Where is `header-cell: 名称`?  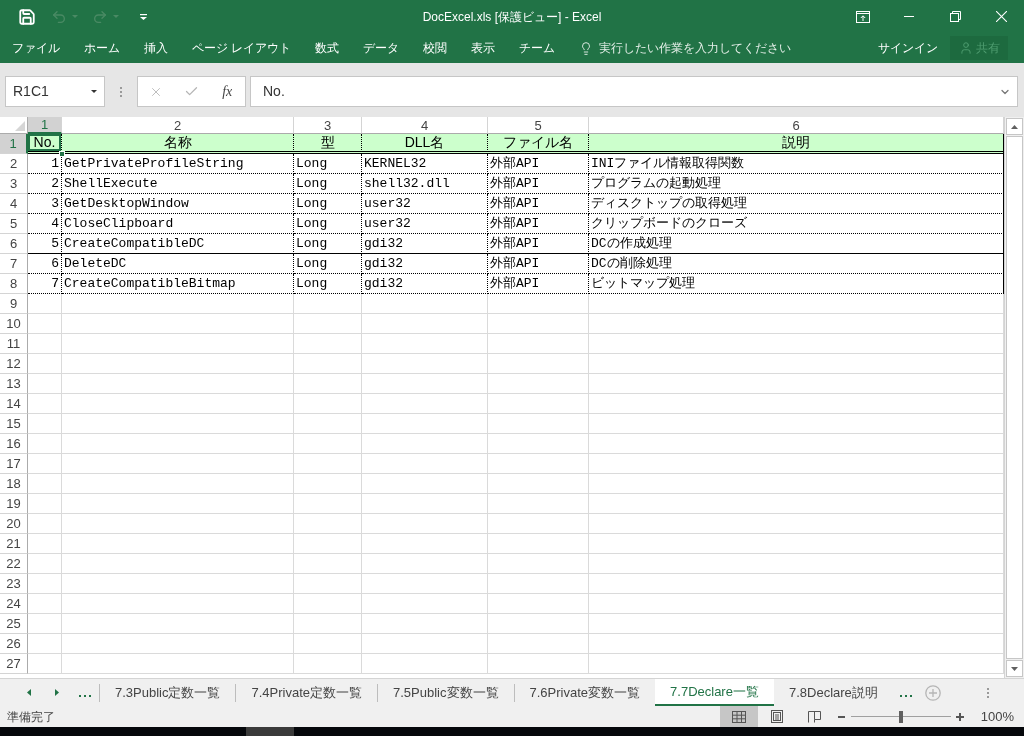
header-cell: 名称 is located at coordinates (178, 144).